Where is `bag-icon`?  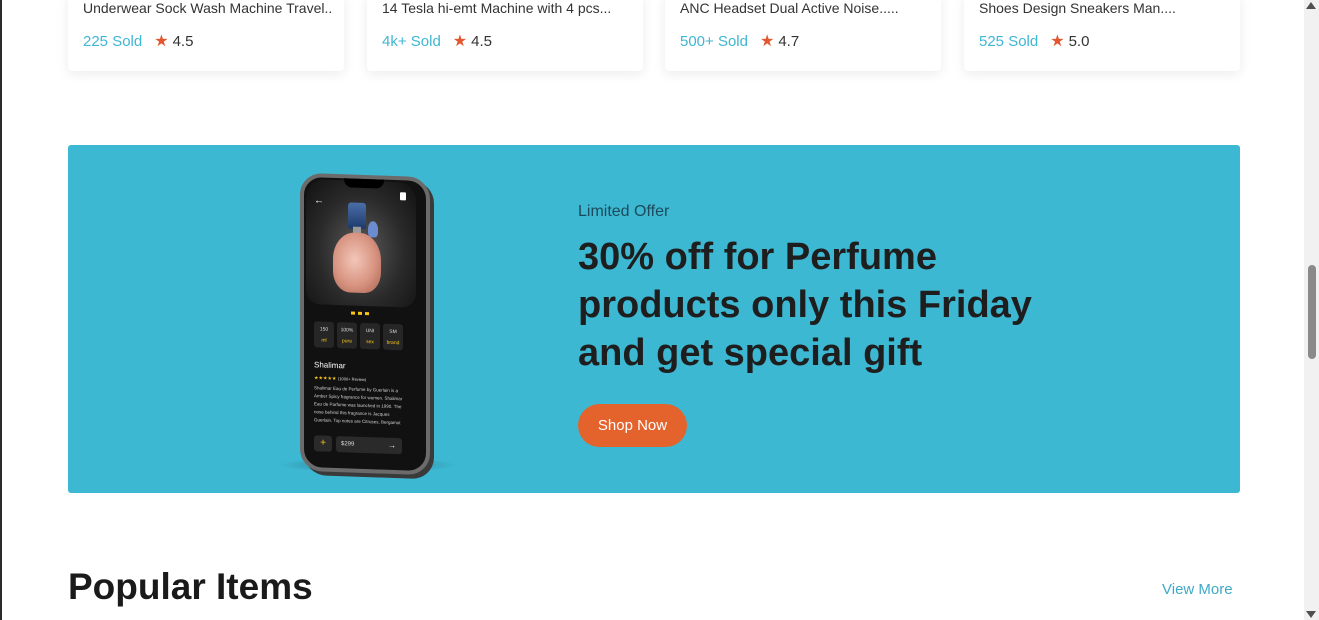
bag-icon is located at coordinates (403, 196).